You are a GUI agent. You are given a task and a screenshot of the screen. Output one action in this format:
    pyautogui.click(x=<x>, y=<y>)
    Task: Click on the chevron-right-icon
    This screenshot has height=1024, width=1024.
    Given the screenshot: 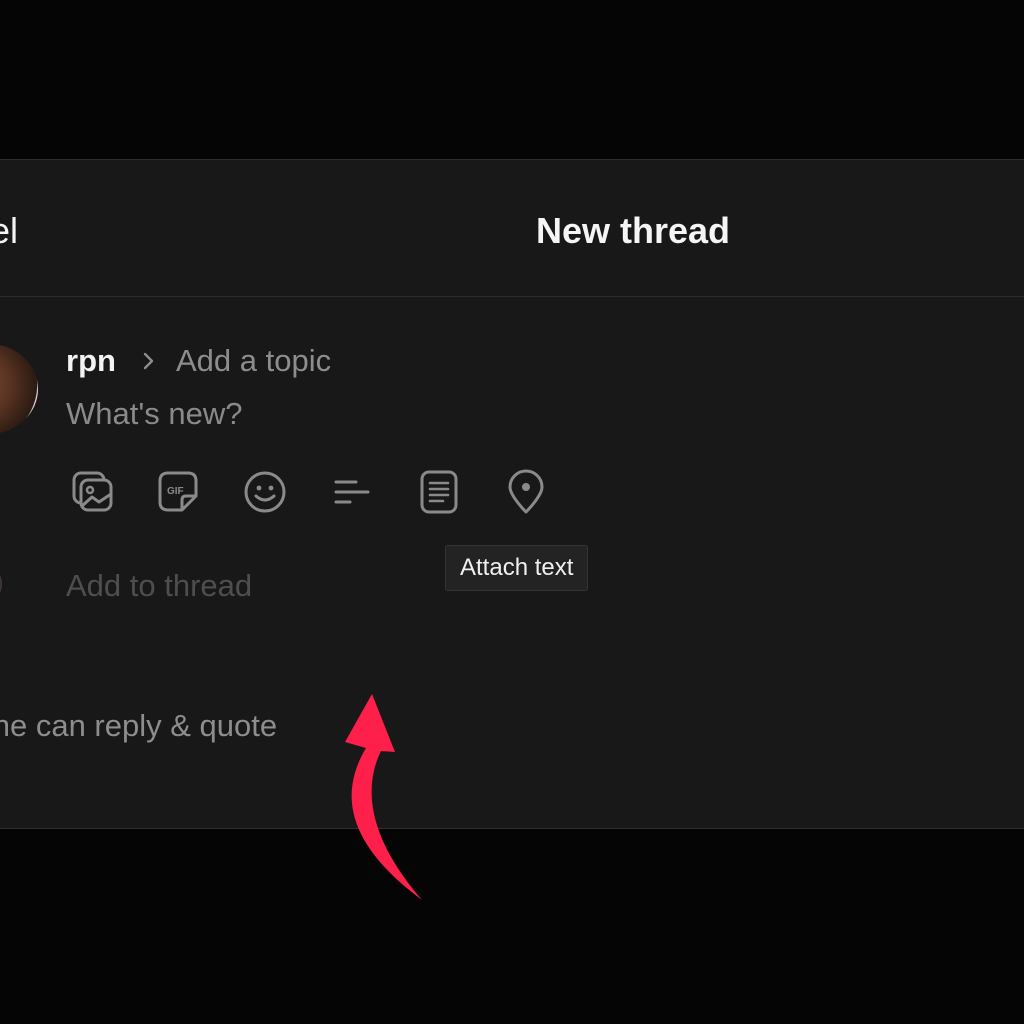 What is the action you would take?
    pyautogui.click(x=148, y=361)
    